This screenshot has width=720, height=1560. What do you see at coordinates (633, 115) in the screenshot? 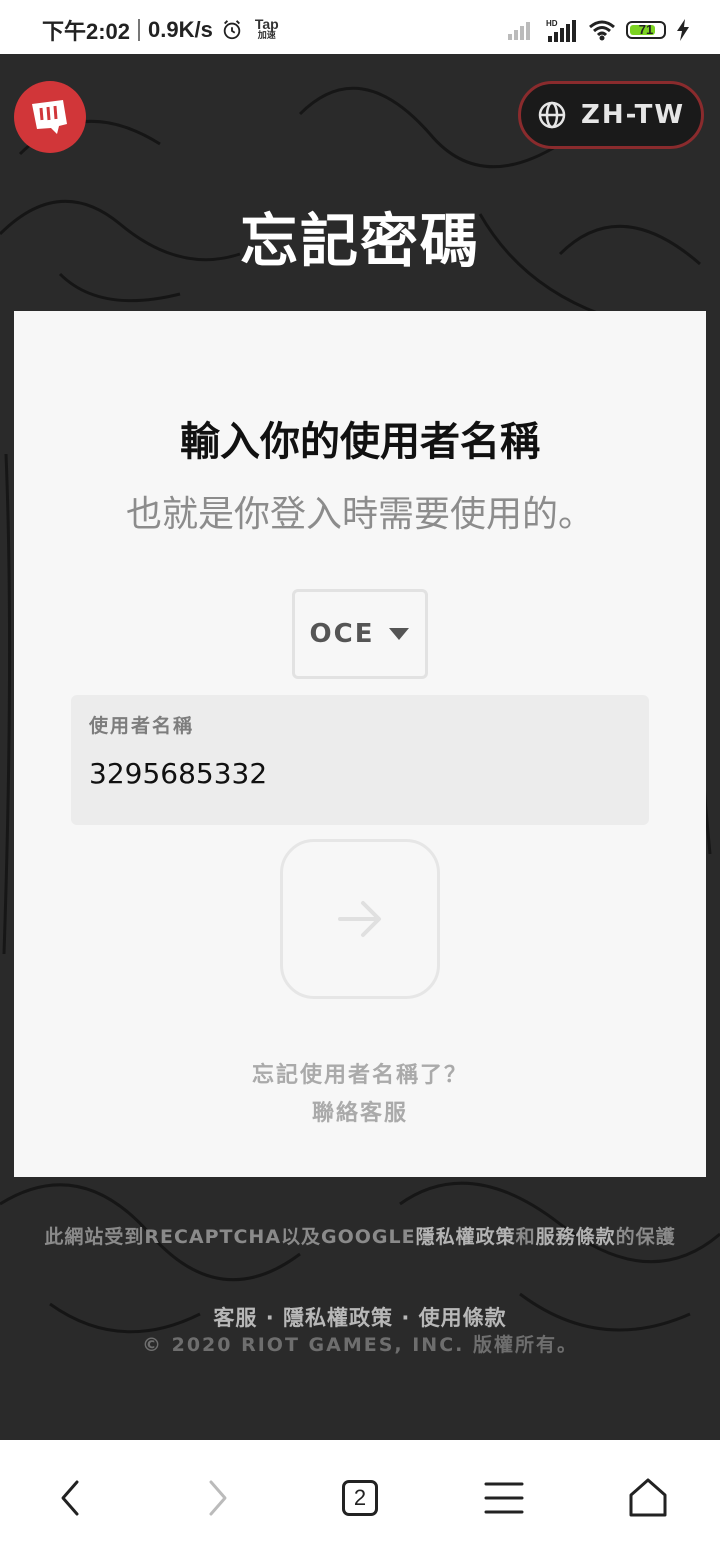
I see `language-label: ZH-TW` at bounding box center [633, 115].